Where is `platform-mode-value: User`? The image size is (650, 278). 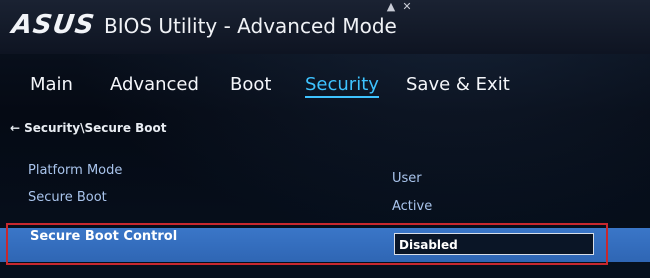
platform-mode-value: User is located at coordinates (407, 178).